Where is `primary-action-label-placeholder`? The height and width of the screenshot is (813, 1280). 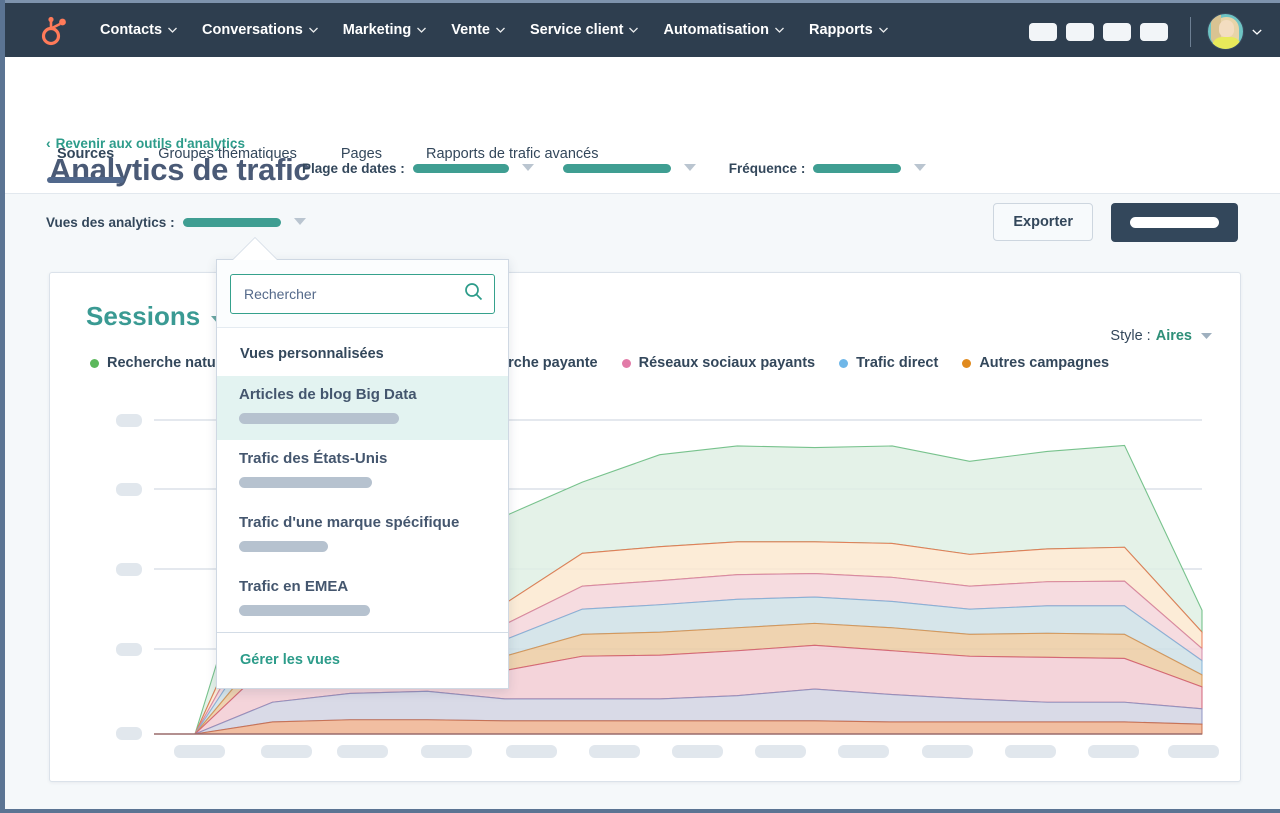
primary-action-label-placeholder is located at coordinates (1174, 222).